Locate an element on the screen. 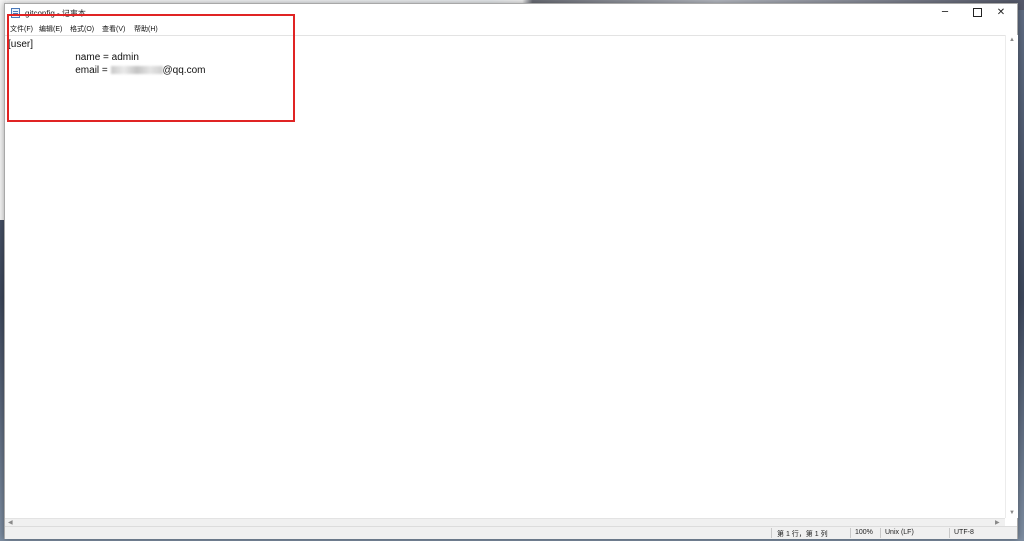 This screenshot has width=1024, height=541. zoom-level: 100% is located at coordinates (864, 532).